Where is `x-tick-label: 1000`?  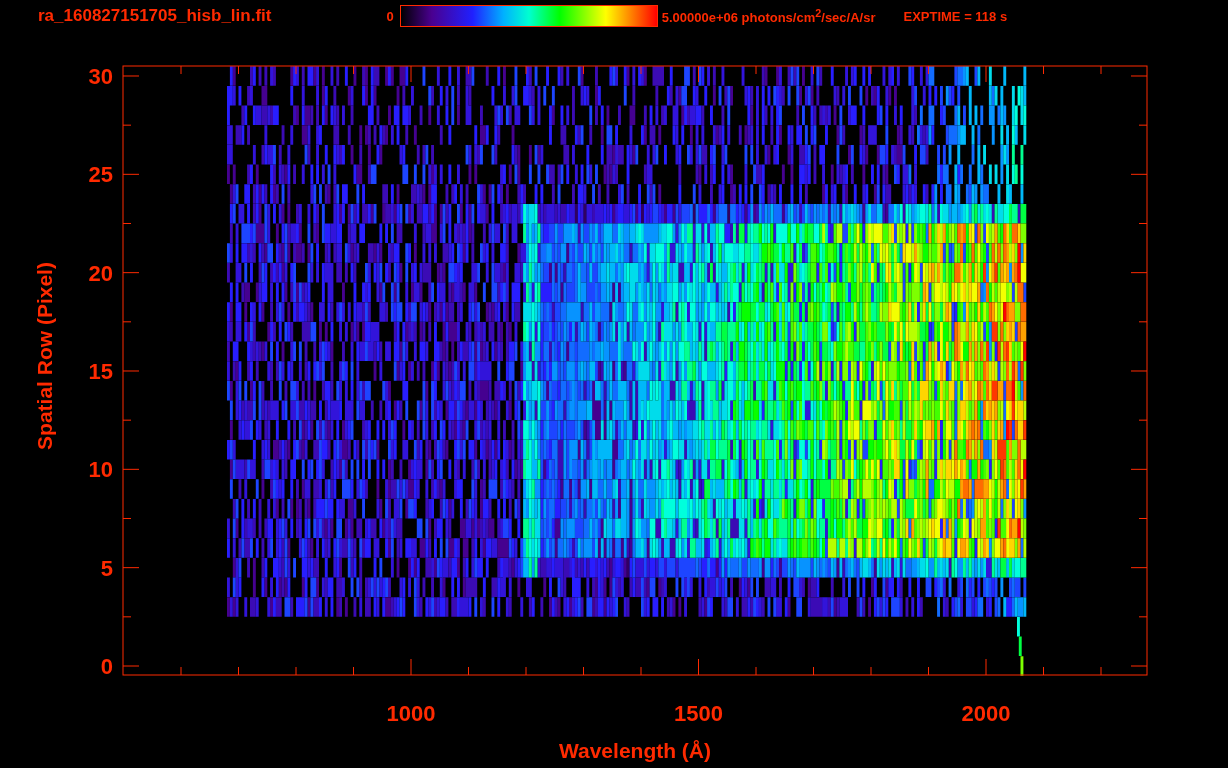 x-tick-label: 1000 is located at coordinates (411, 713).